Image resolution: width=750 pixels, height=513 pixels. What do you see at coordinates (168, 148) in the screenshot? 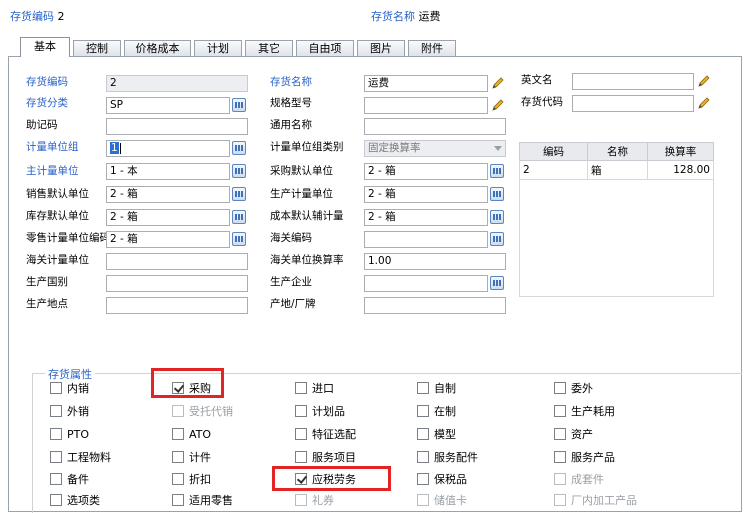
I see `unit-group-field: 1` at bounding box center [168, 148].